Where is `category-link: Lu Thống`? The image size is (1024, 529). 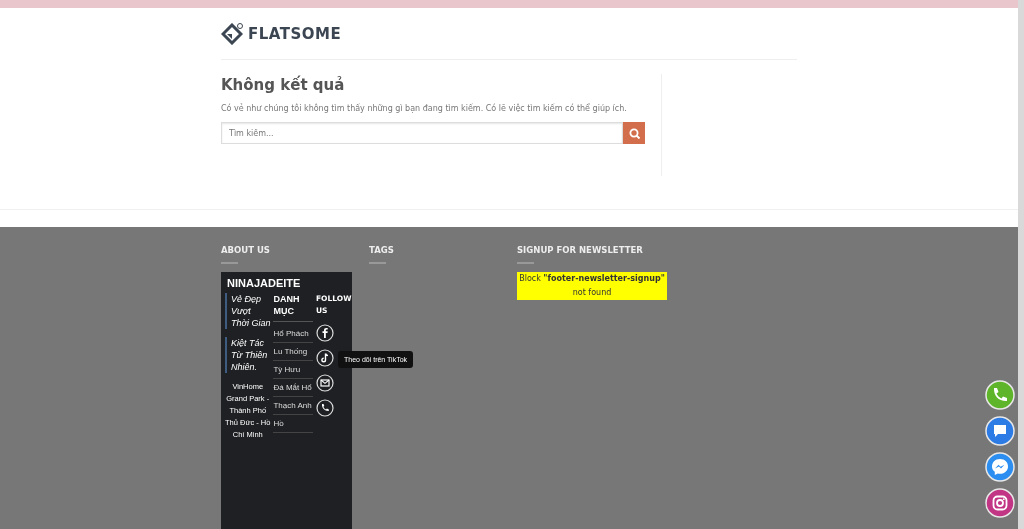
category-link: Lu Thống is located at coordinates (293, 352).